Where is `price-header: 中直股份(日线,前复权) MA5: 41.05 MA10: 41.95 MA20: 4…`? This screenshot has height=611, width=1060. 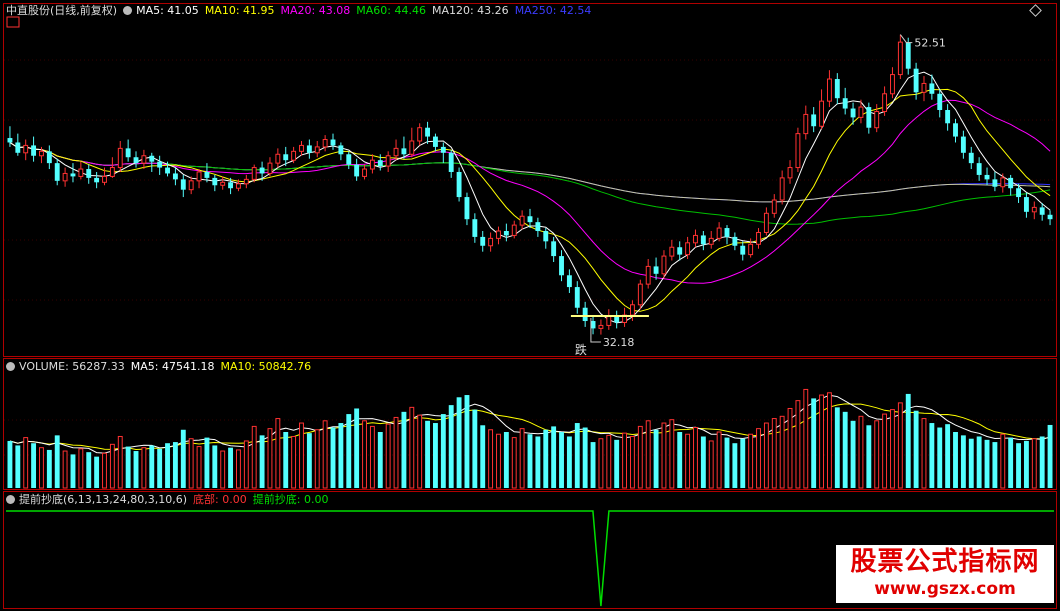 price-header: 中直股份(日线,前复权) MA5: 41.05 MA10: 41.95 MA20: 4… is located at coordinates (301, 11).